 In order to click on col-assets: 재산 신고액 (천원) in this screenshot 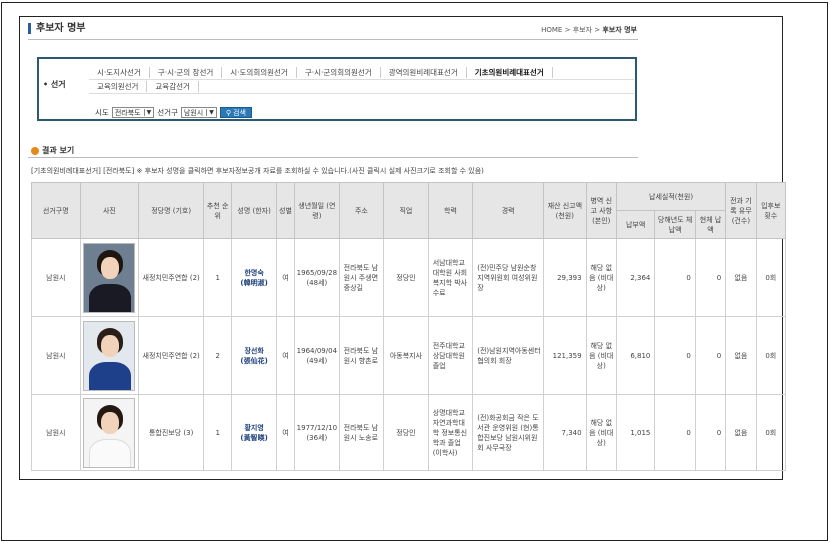, I will do `click(565, 210)`.